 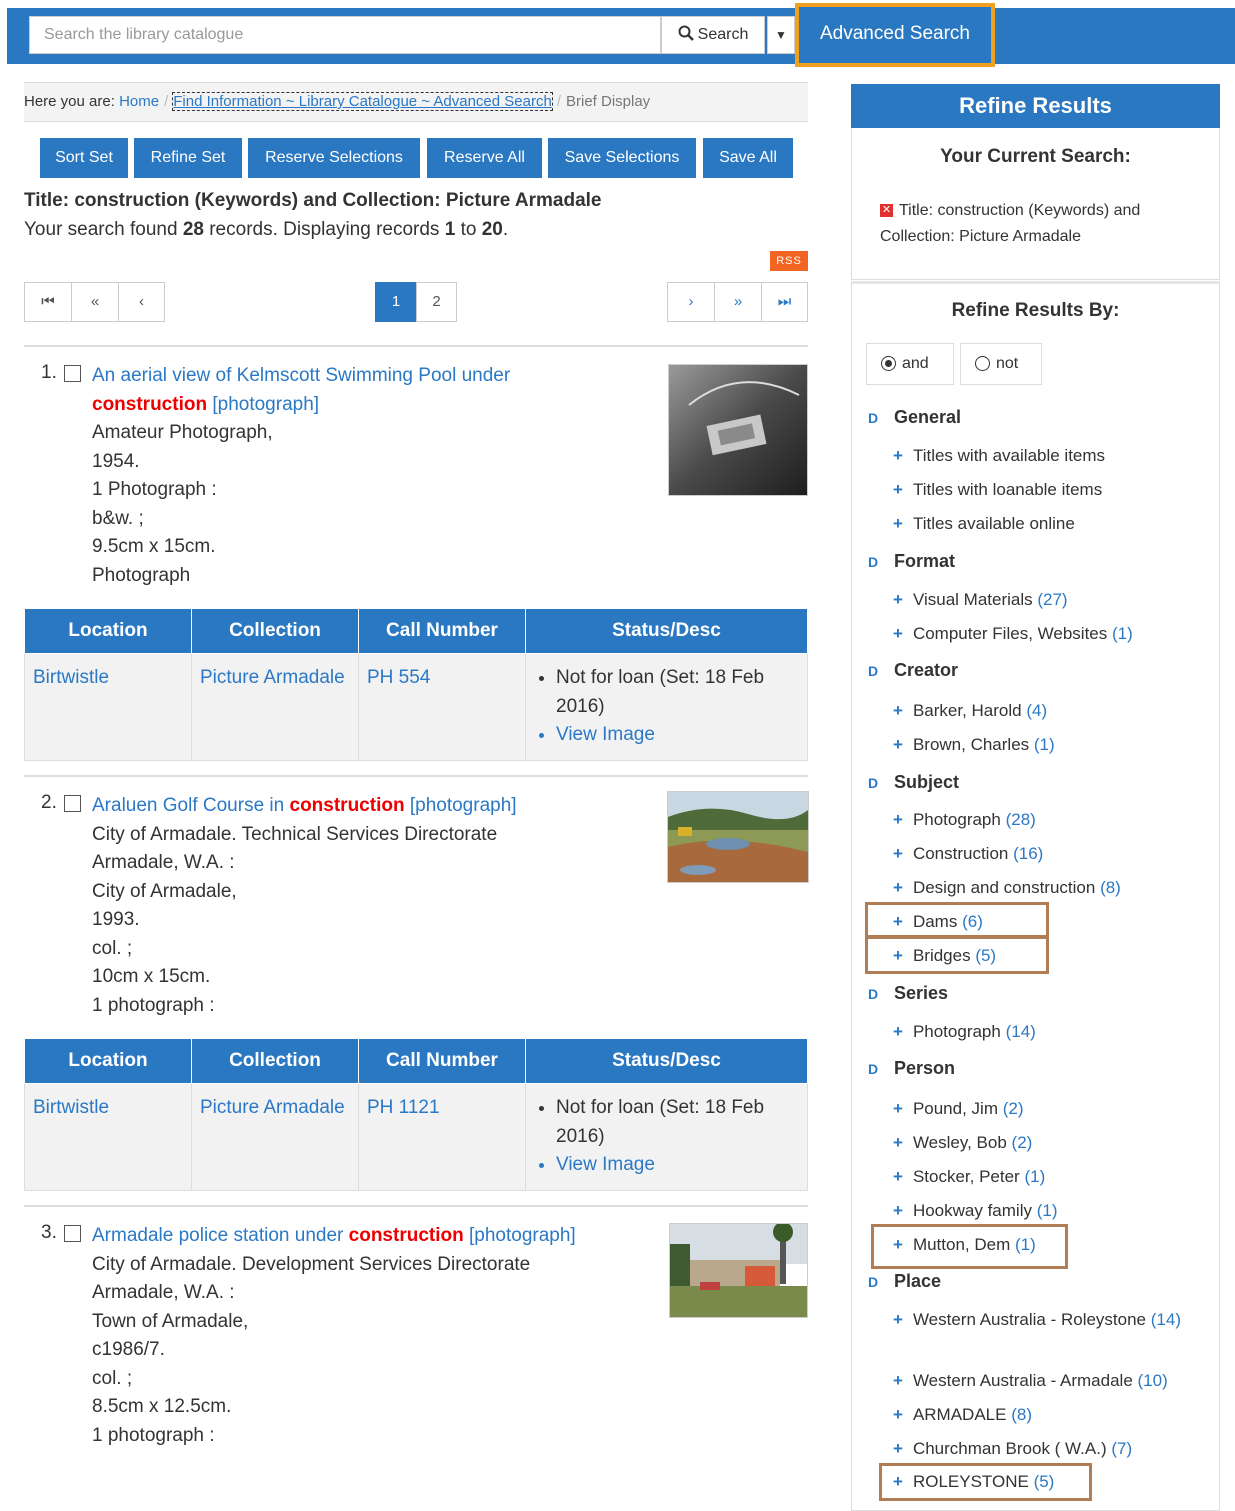 What do you see at coordinates (1048, 820) in the screenshot?
I see `facet-item: + Photograph (28)` at bounding box center [1048, 820].